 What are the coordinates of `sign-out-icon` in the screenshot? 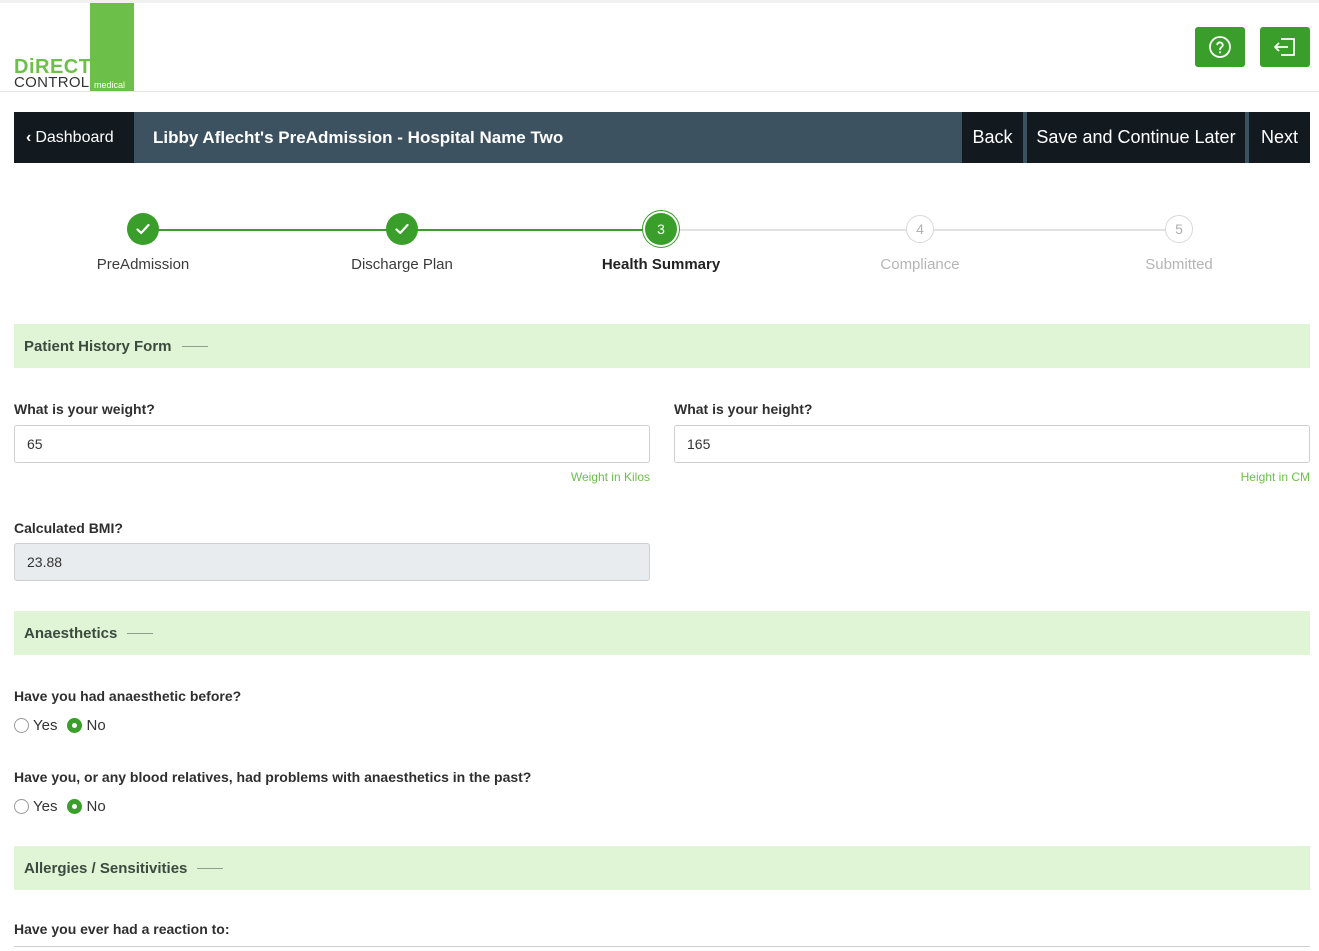 It's located at (1284, 47).